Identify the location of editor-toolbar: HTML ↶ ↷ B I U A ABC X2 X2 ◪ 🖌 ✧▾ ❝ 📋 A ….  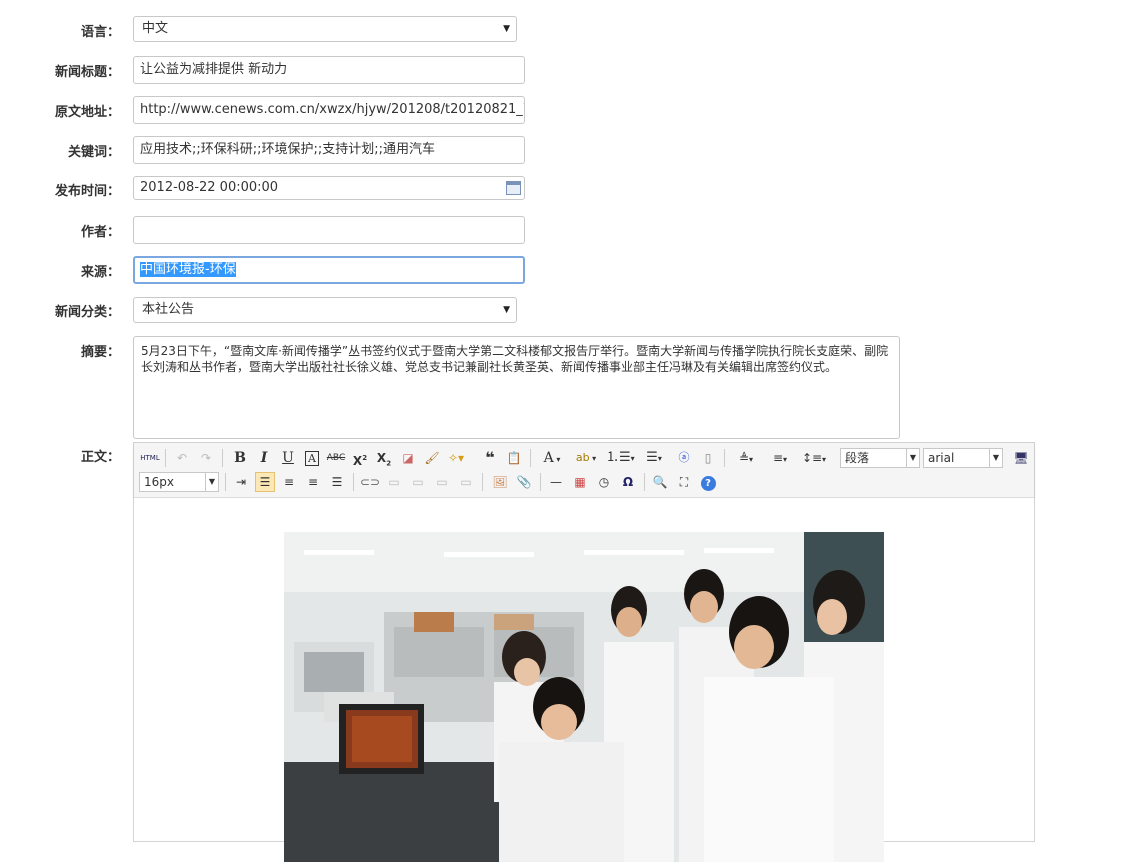
(584, 470).